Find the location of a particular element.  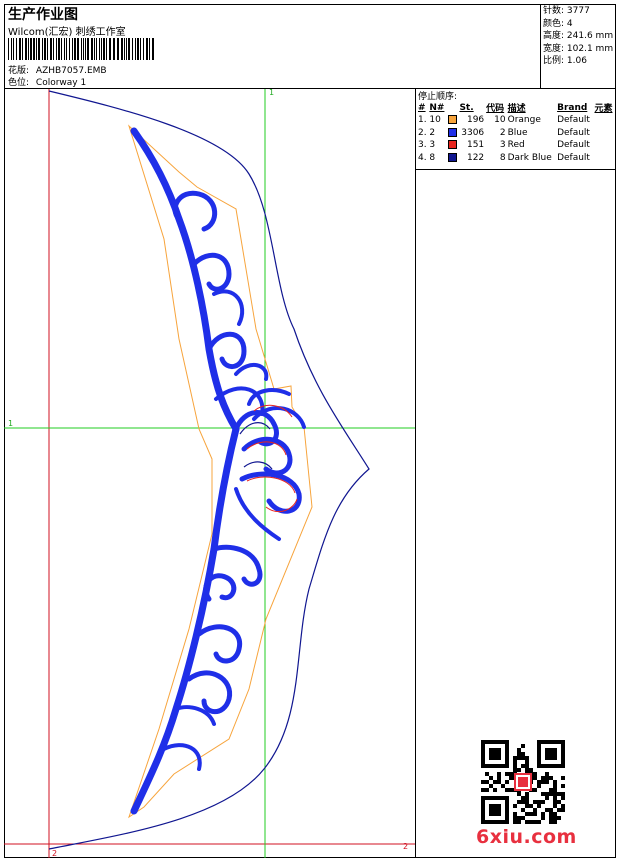

colorway-line: 色位: Colorway 1 is located at coordinates (47, 81).